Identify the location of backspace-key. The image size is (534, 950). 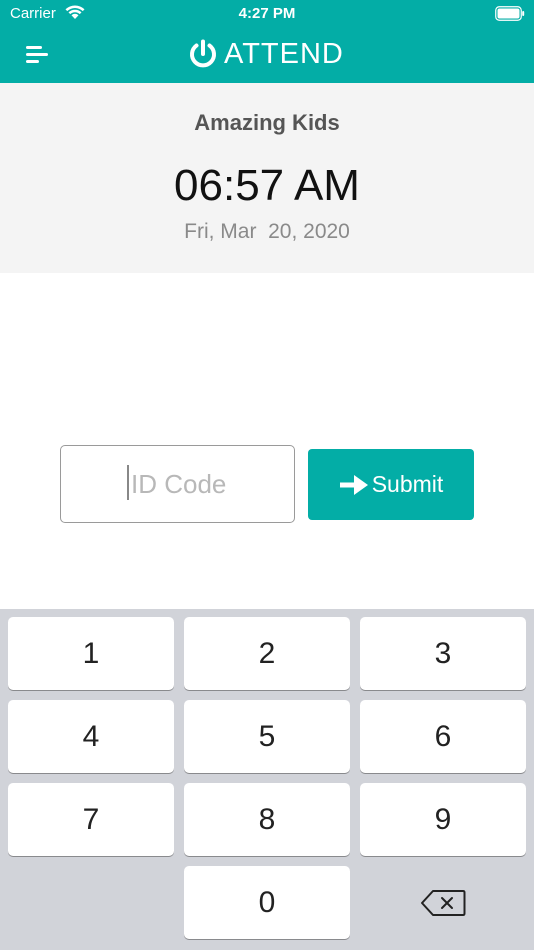
(443, 902).